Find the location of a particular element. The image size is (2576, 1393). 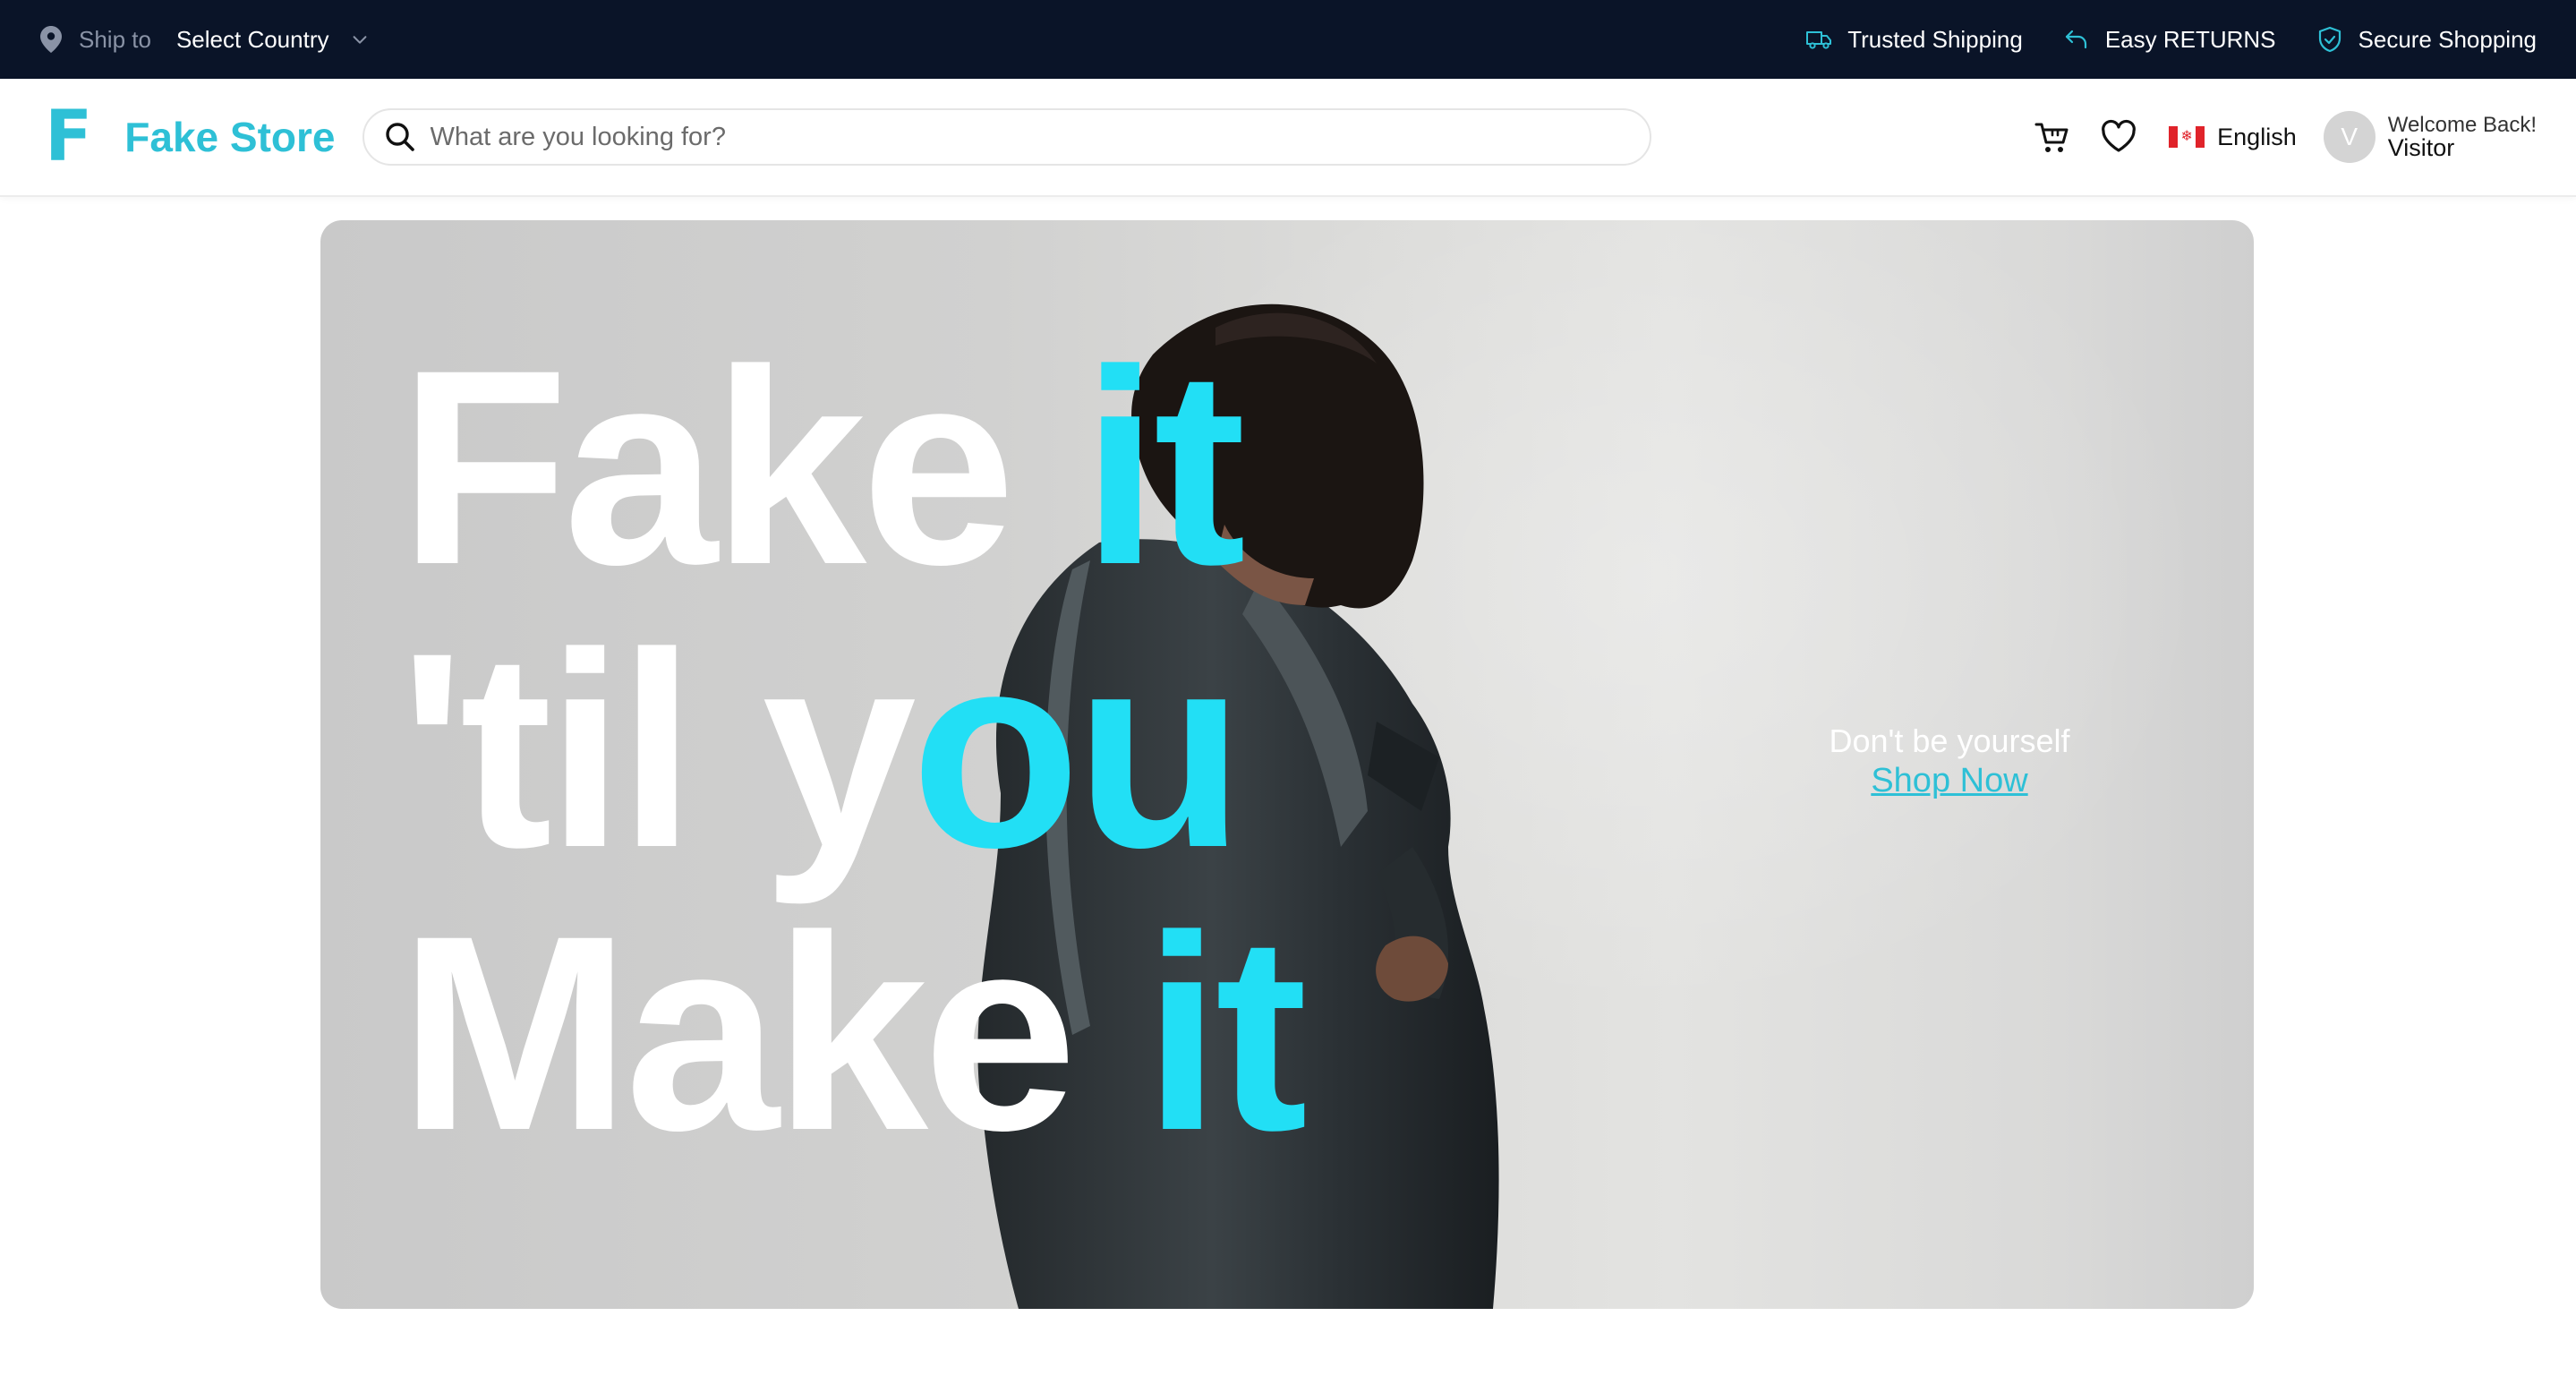

headline-text: Fake is located at coordinates (740, 467).